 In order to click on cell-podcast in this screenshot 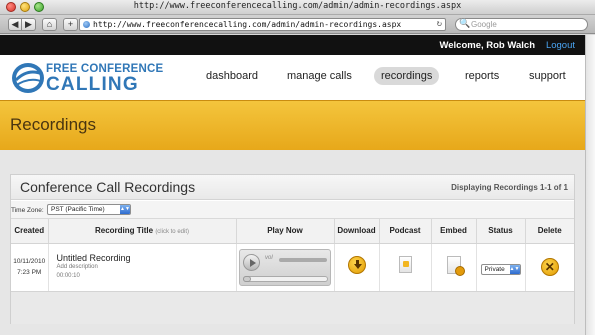, I will do `click(405, 267)`.